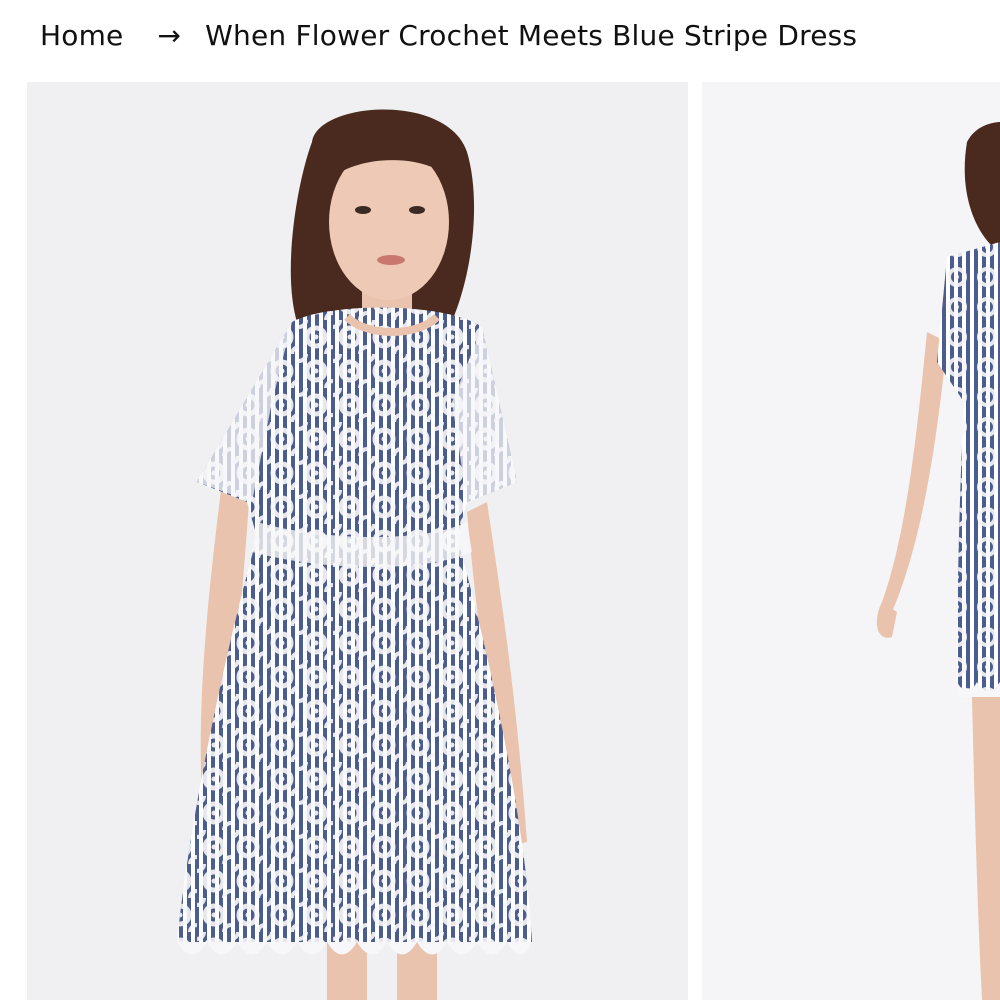  I want to click on breadcrumb-home-link: Home, so click(82, 35).